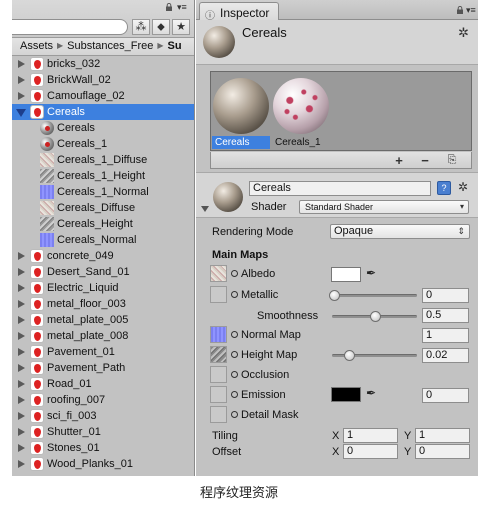 The height and width of the screenshot is (506, 478). What do you see at coordinates (103, 320) in the screenshot?
I see `tree-item: metal_plate_005` at bounding box center [103, 320].